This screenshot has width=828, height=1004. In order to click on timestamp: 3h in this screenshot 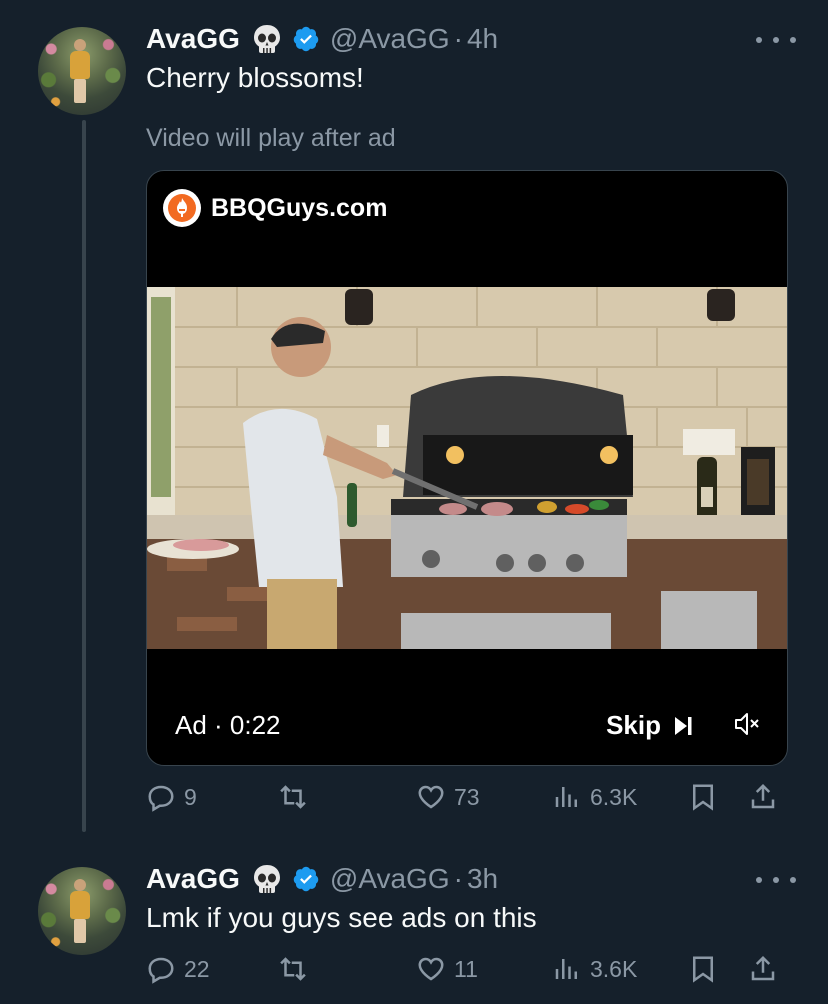, I will do `click(482, 879)`.